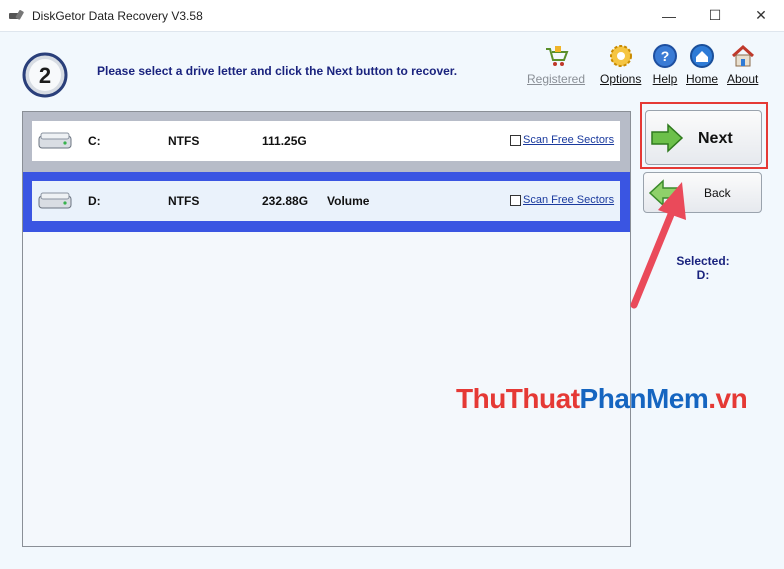 This screenshot has height=569, width=784. What do you see at coordinates (715, 15) in the screenshot?
I see `maximize-button: ☐` at bounding box center [715, 15].